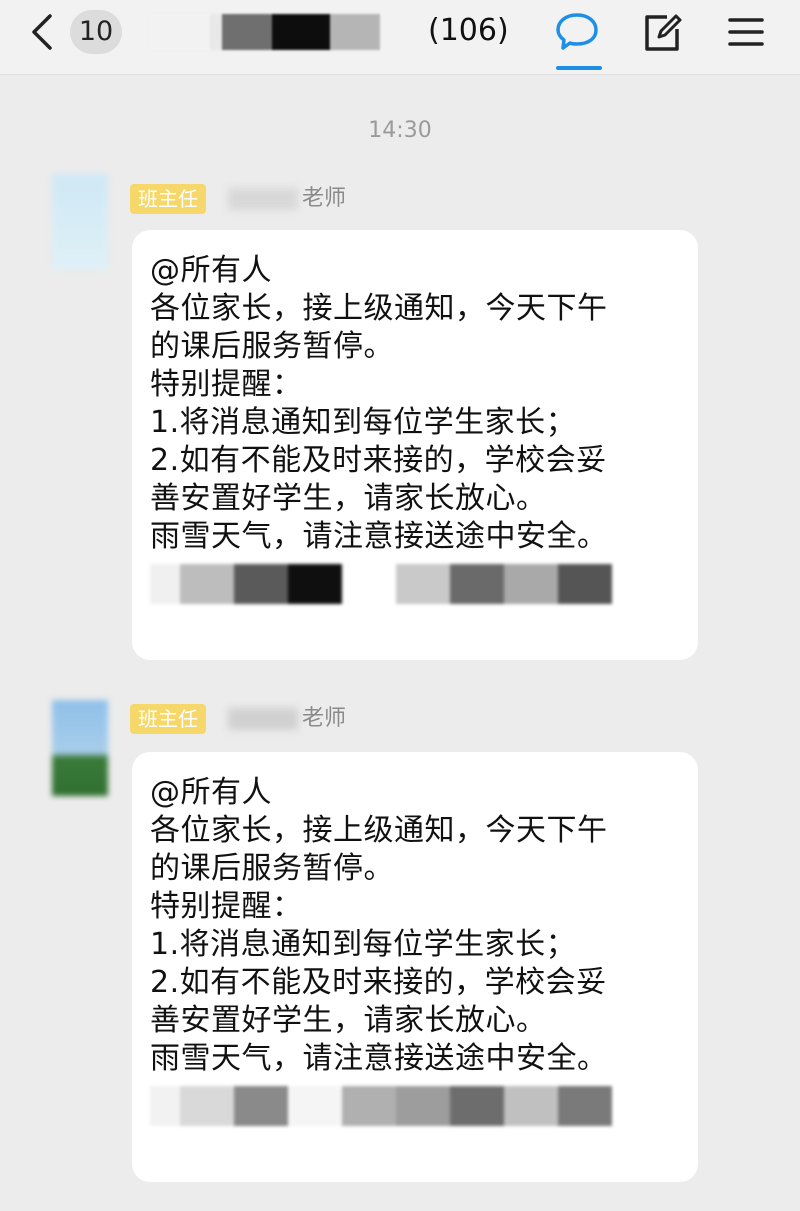 The width and height of the screenshot is (800, 1211). I want to click on member-count: (106), so click(468, 31).